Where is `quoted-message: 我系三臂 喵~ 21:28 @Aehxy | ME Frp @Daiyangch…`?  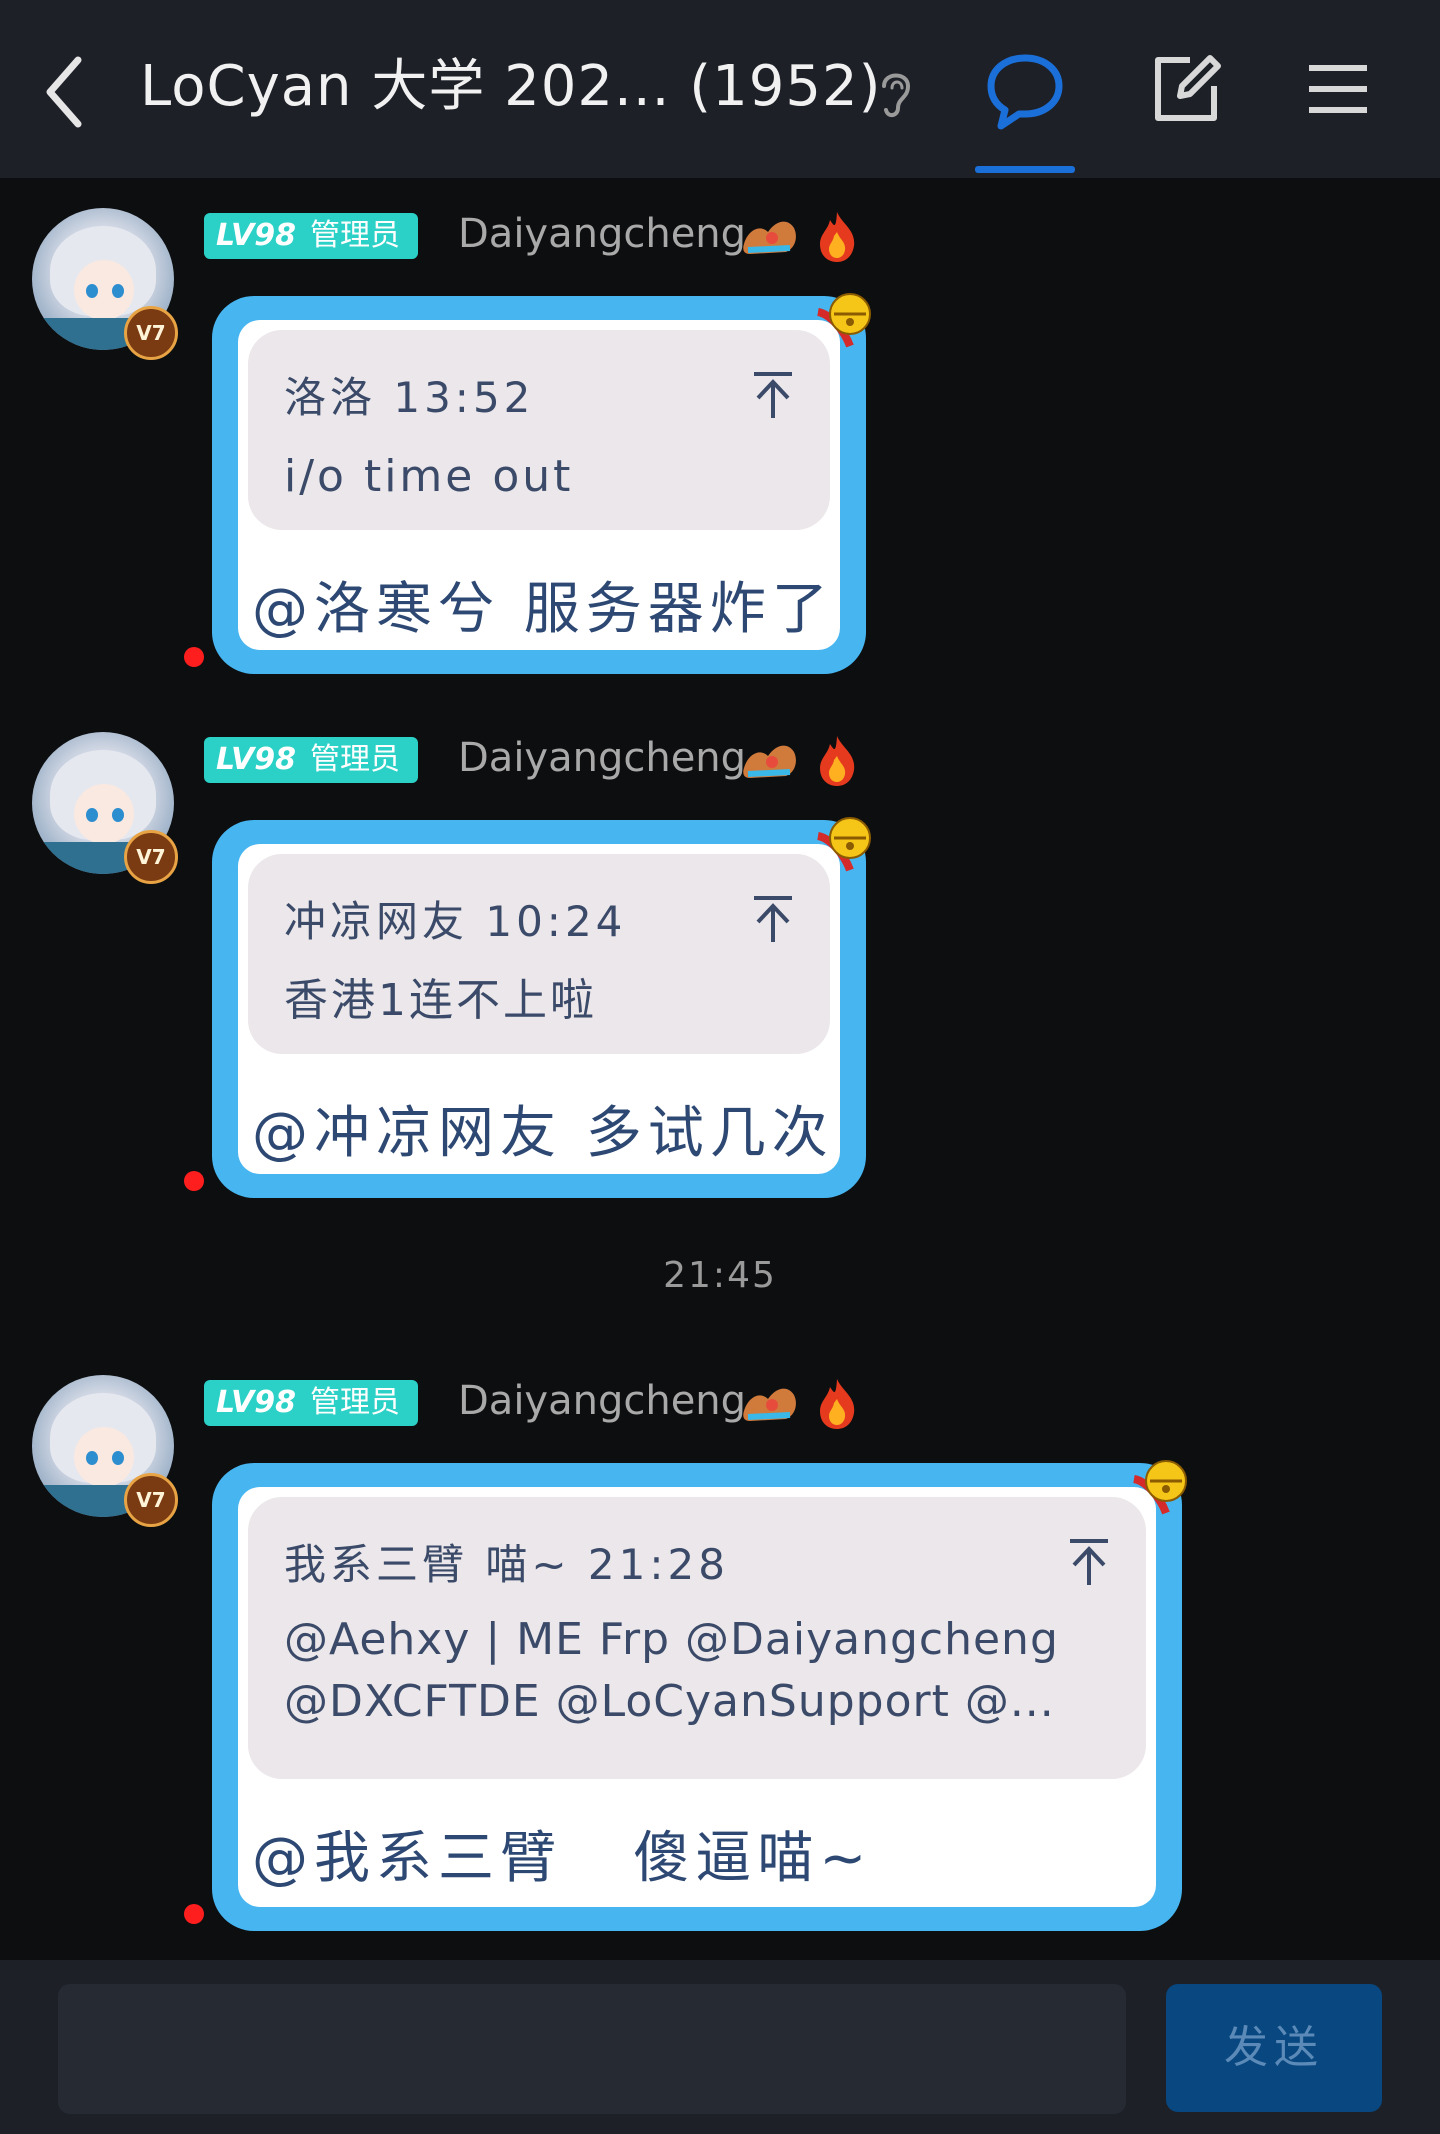 quoted-message: 我系三臂 喵~ 21:28 @Aehxy | ME Frp @Daiyangch… is located at coordinates (697, 1638).